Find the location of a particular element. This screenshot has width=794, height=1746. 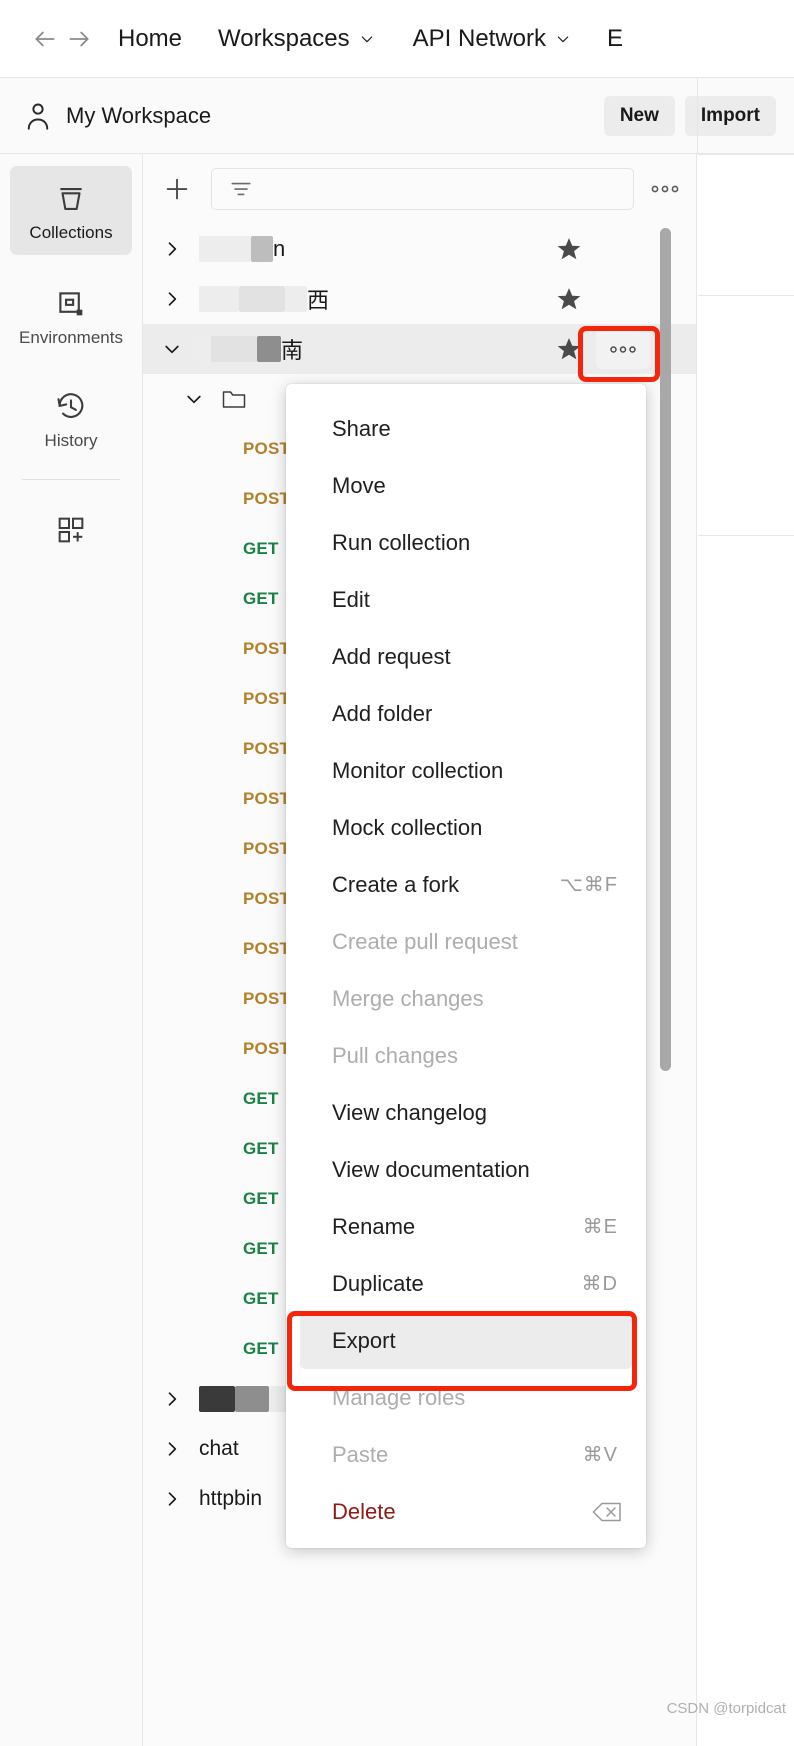

menu-item-manage-roles: Manage roles is located at coordinates (466, 1397).